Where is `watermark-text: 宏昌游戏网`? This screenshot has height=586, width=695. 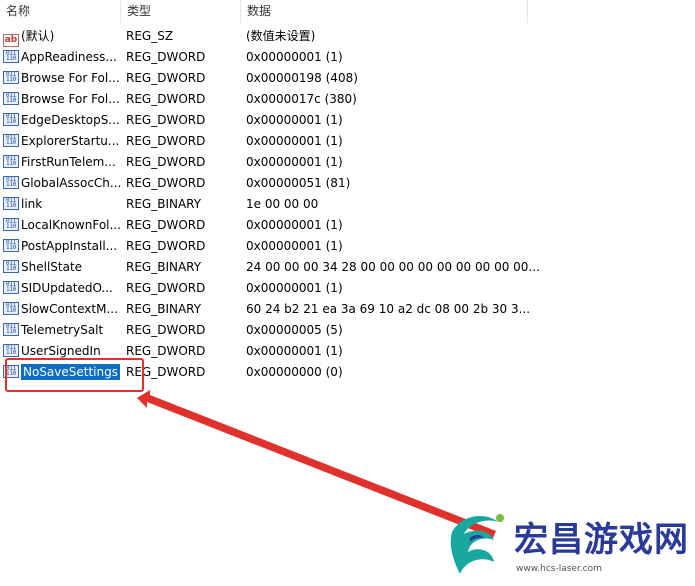
watermark-text: 宏昌游戏网 is located at coordinates (601, 540).